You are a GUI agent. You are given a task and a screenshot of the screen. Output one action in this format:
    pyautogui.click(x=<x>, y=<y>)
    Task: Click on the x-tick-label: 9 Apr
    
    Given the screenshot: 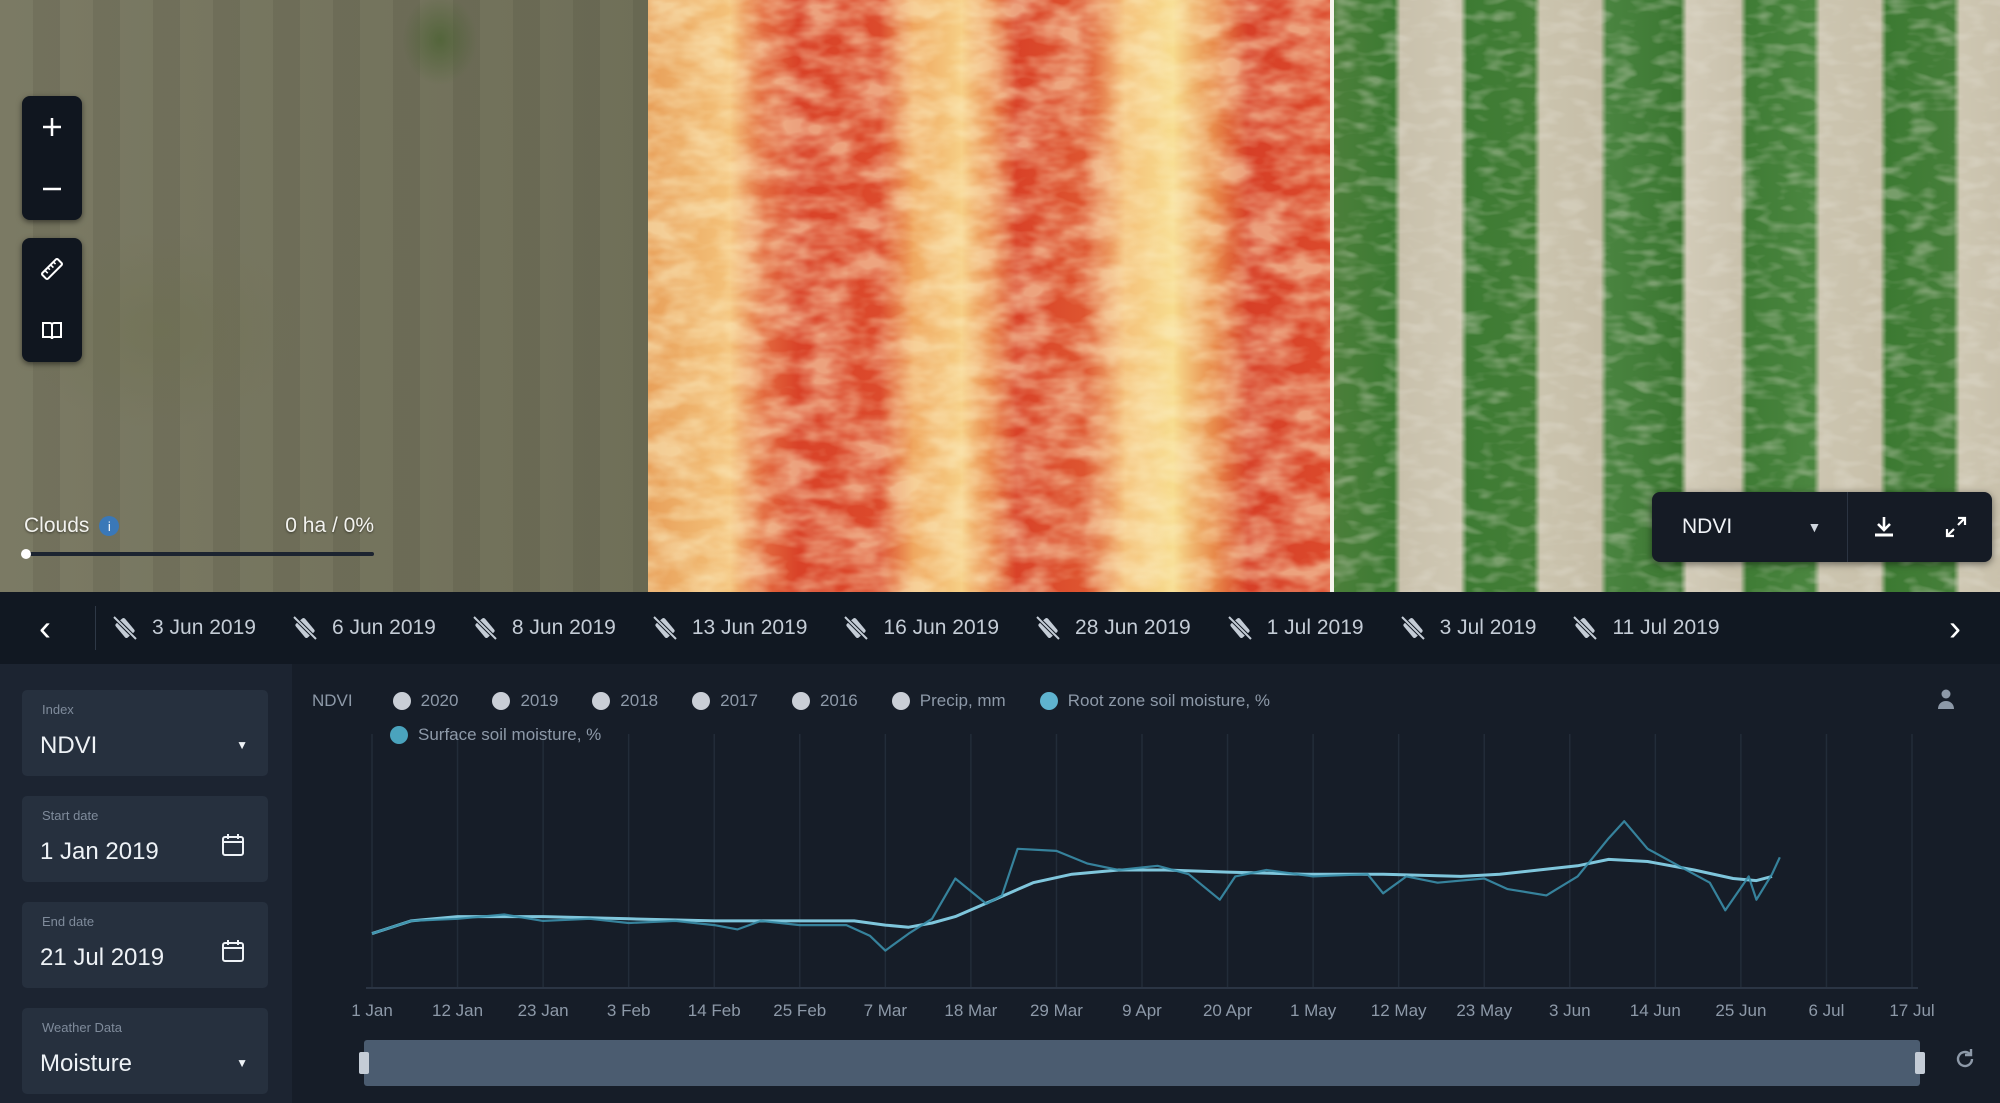 What is the action you would take?
    pyautogui.click(x=1142, y=1010)
    